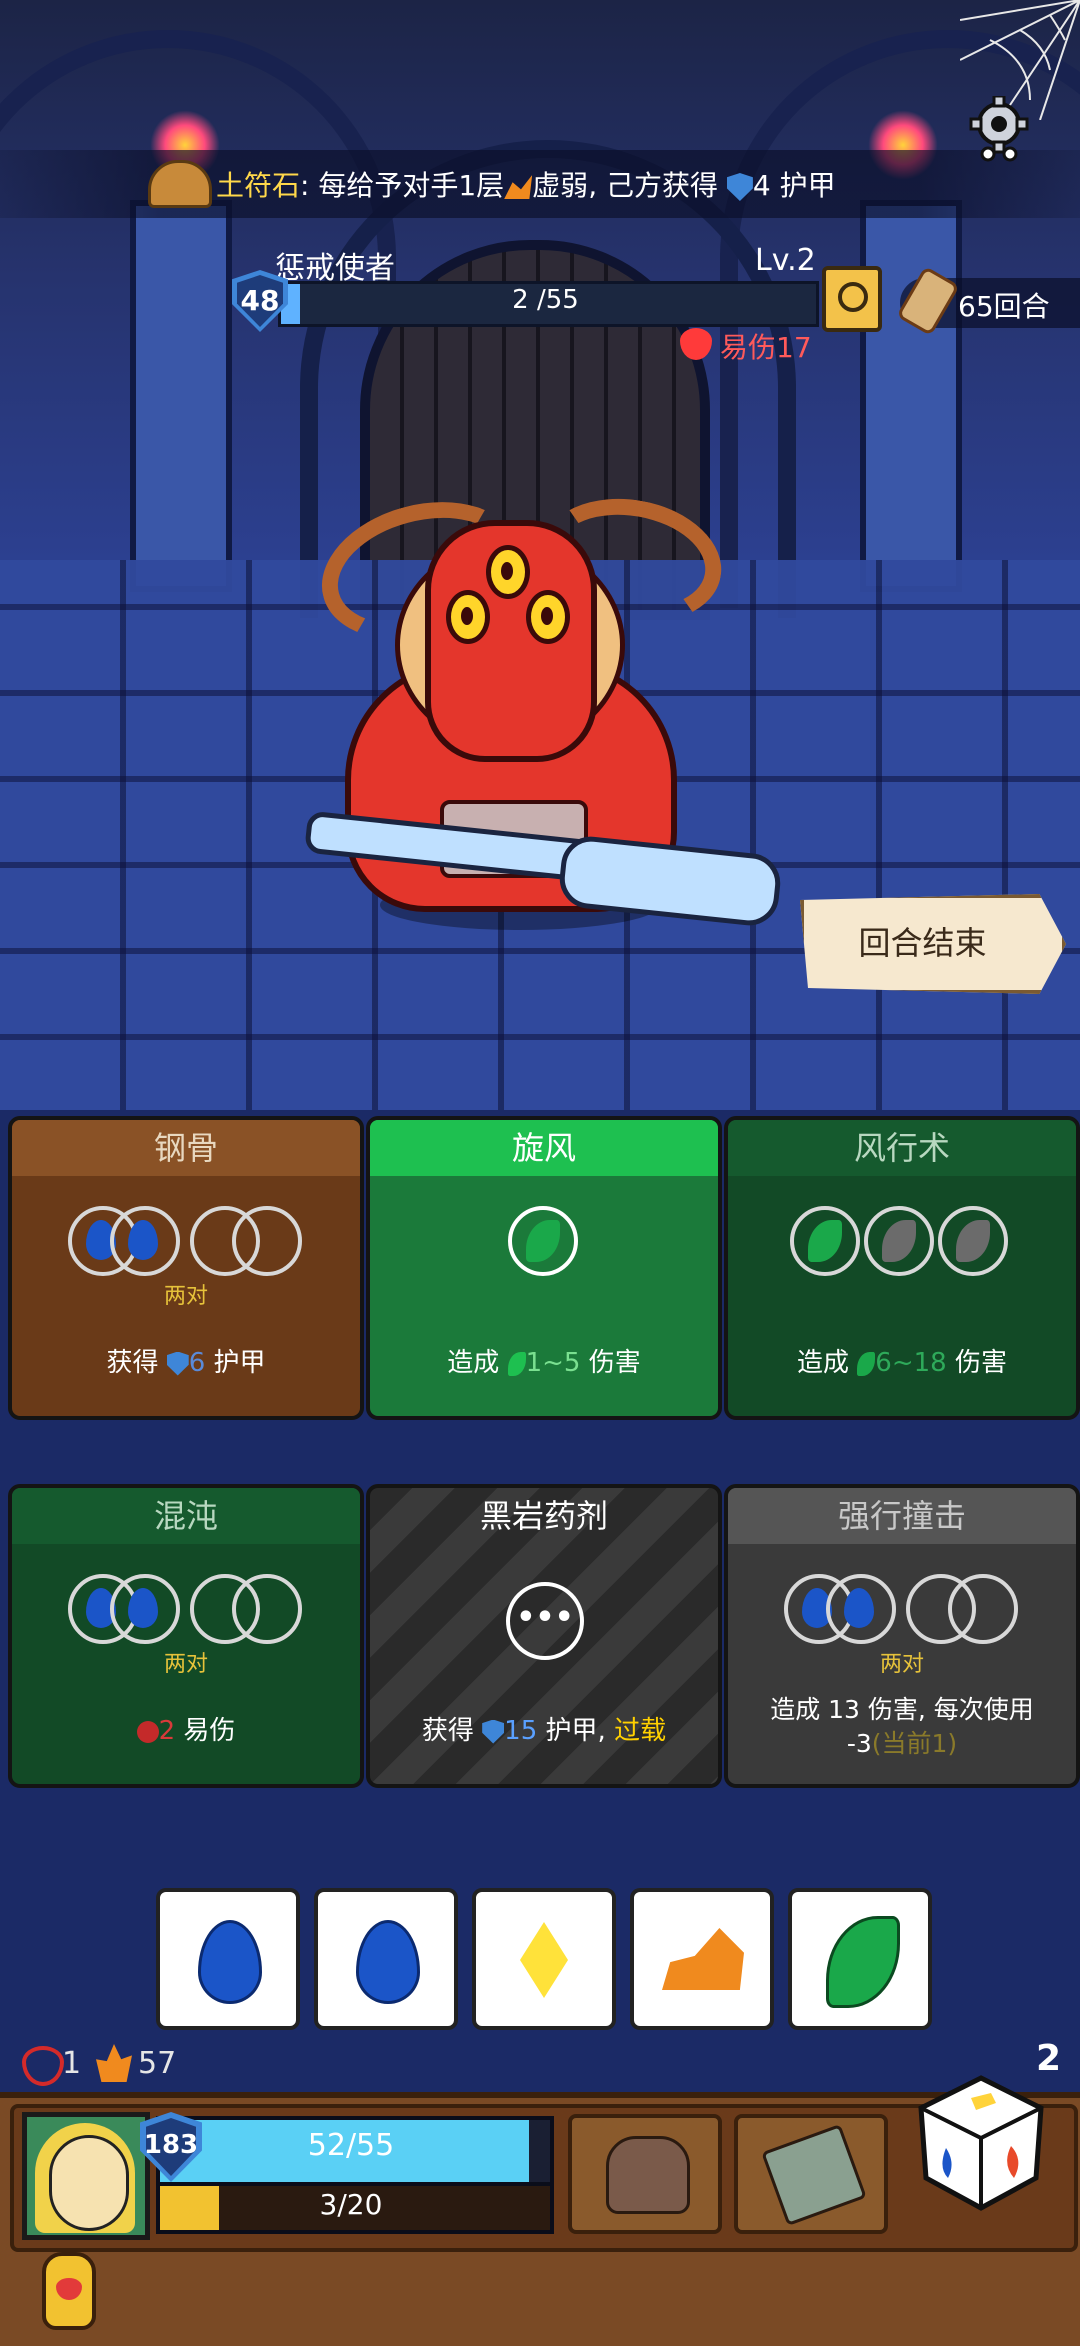 Image resolution: width=1080 pixels, height=2346 pixels. I want to click on card-description: 获得 15 护甲, 过载, so click(544, 1728).